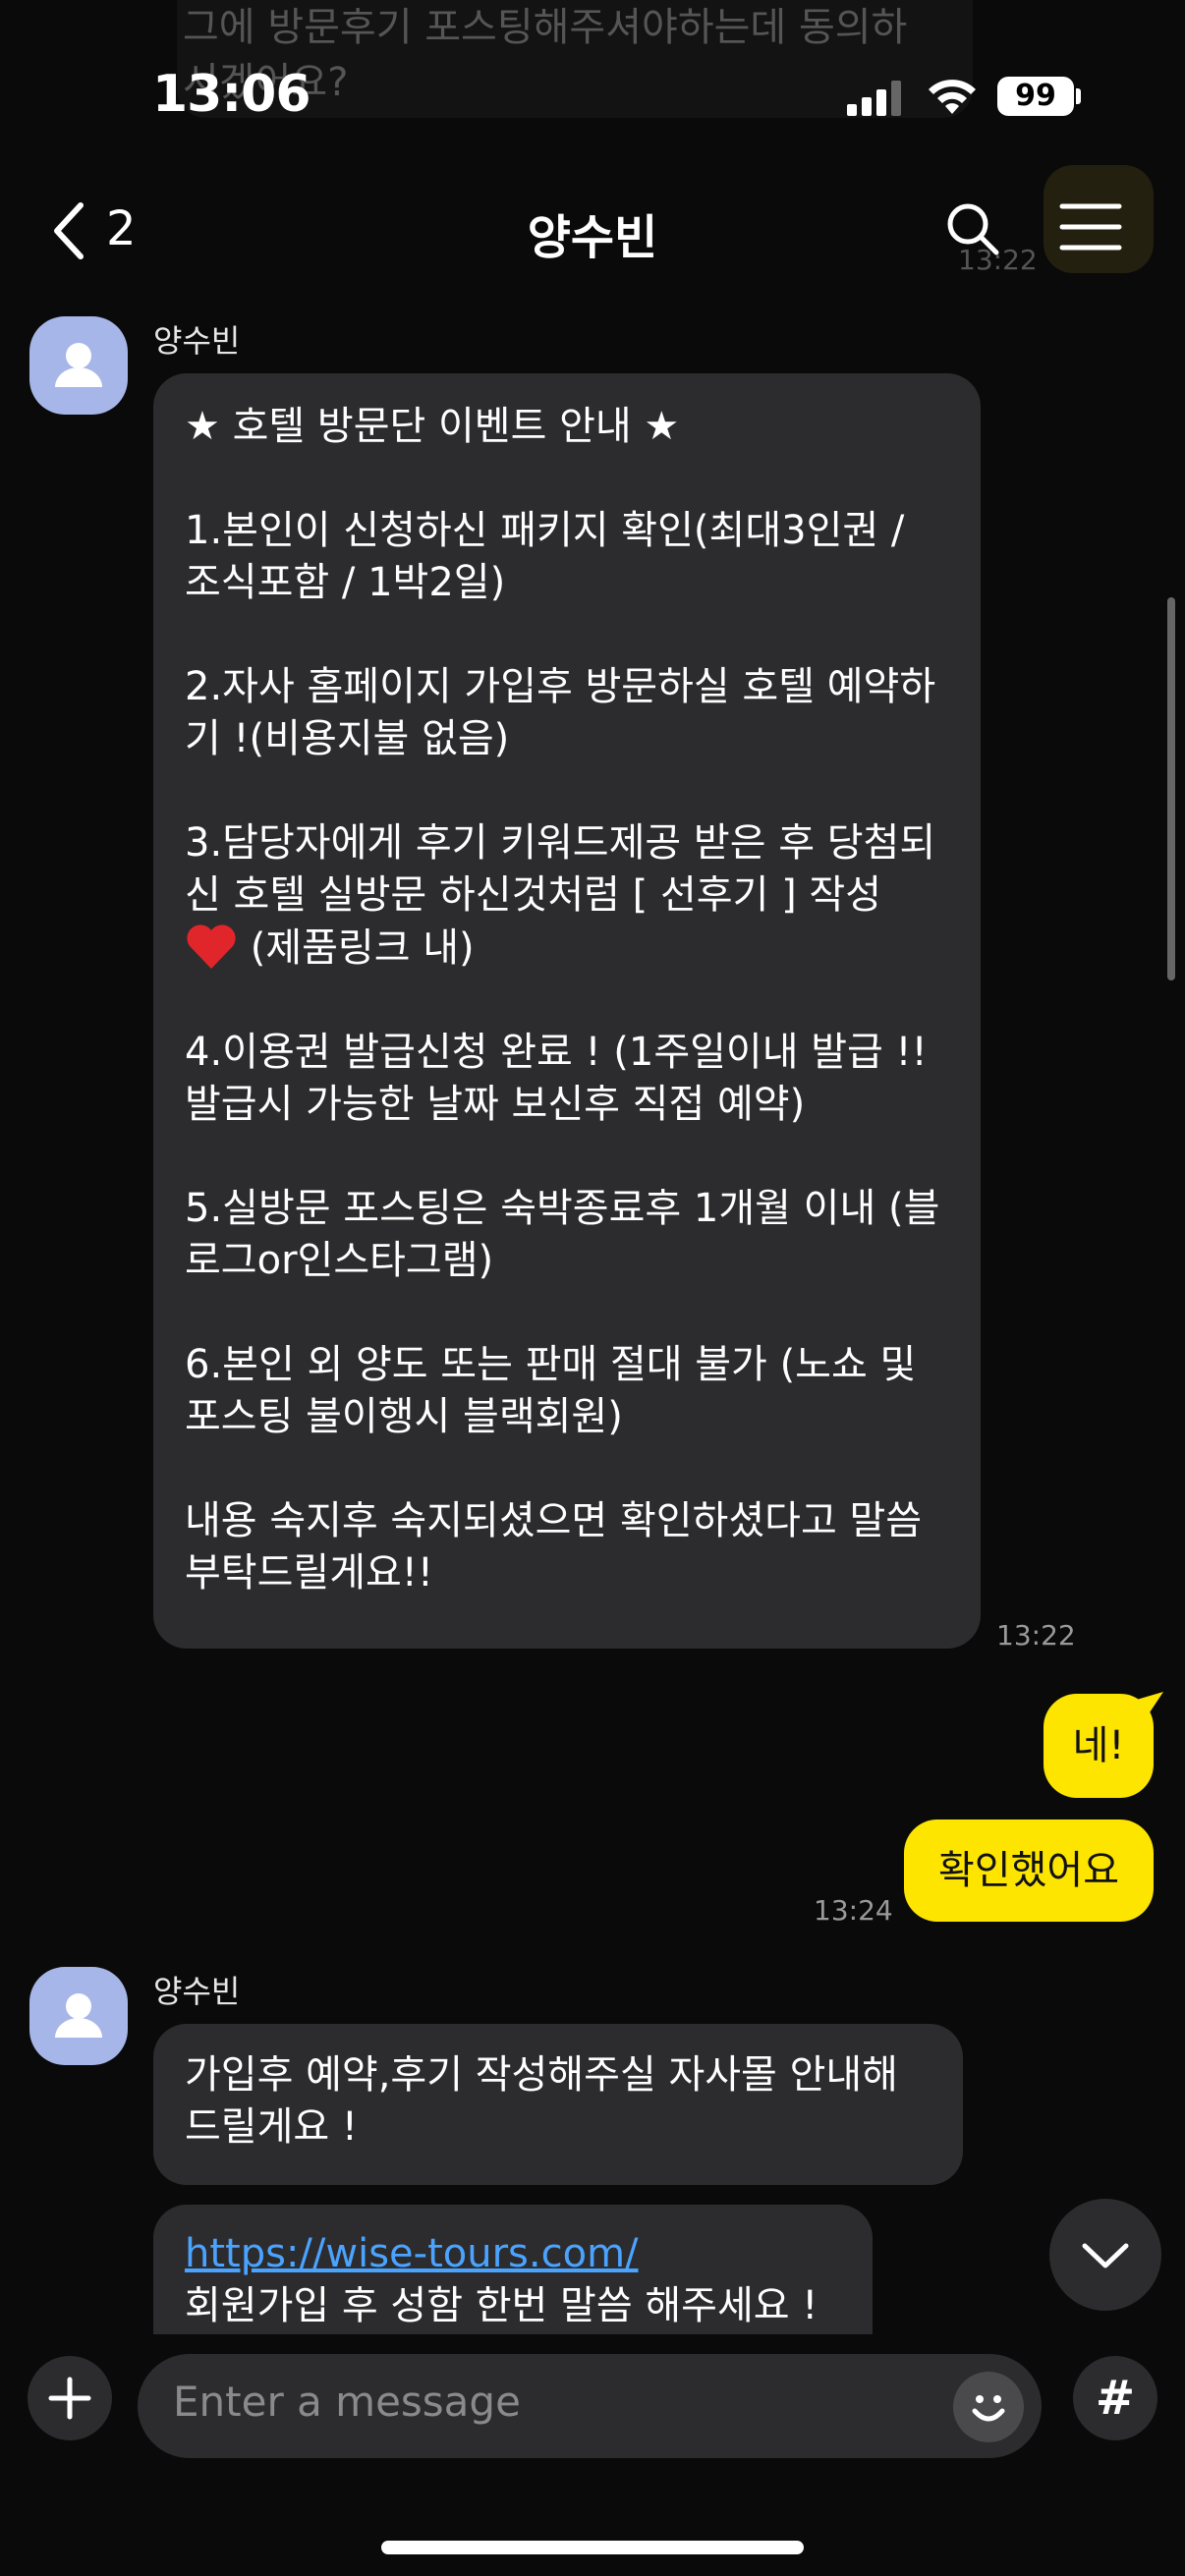 This screenshot has width=1185, height=2576. Describe the element at coordinates (1115, 2398) in the screenshot. I see `hashtag-button: #` at that location.